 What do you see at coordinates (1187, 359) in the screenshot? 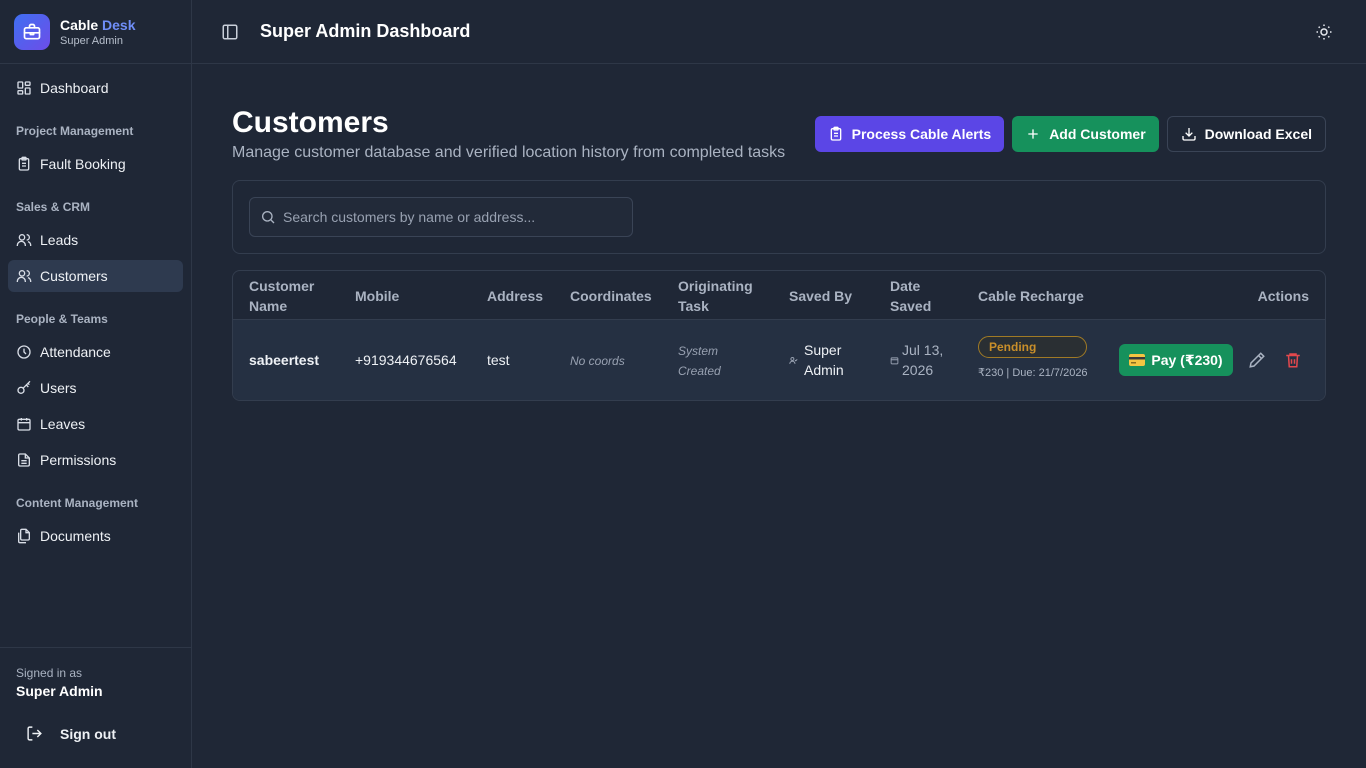
I see `pay-button-label: Pay (₹230)` at bounding box center [1187, 359].